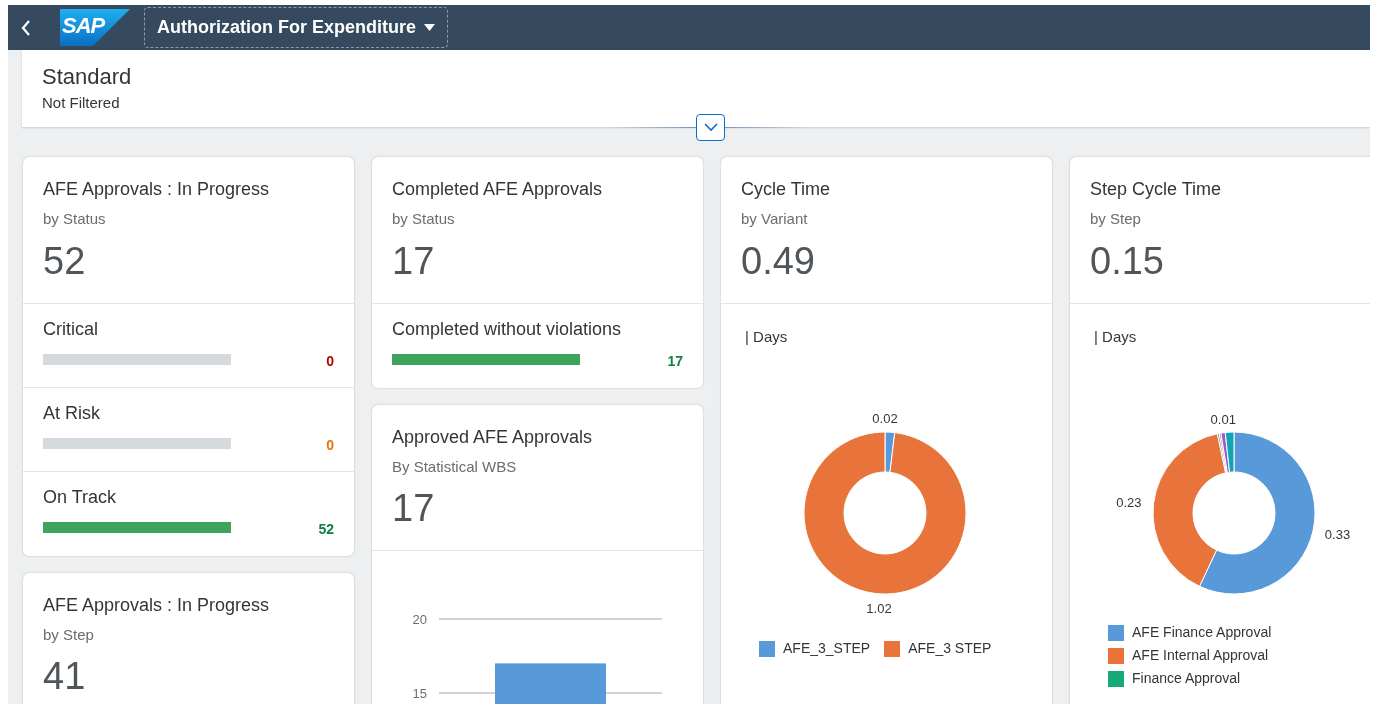  I want to click on card-subtitle: by Variant, so click(775, 219).